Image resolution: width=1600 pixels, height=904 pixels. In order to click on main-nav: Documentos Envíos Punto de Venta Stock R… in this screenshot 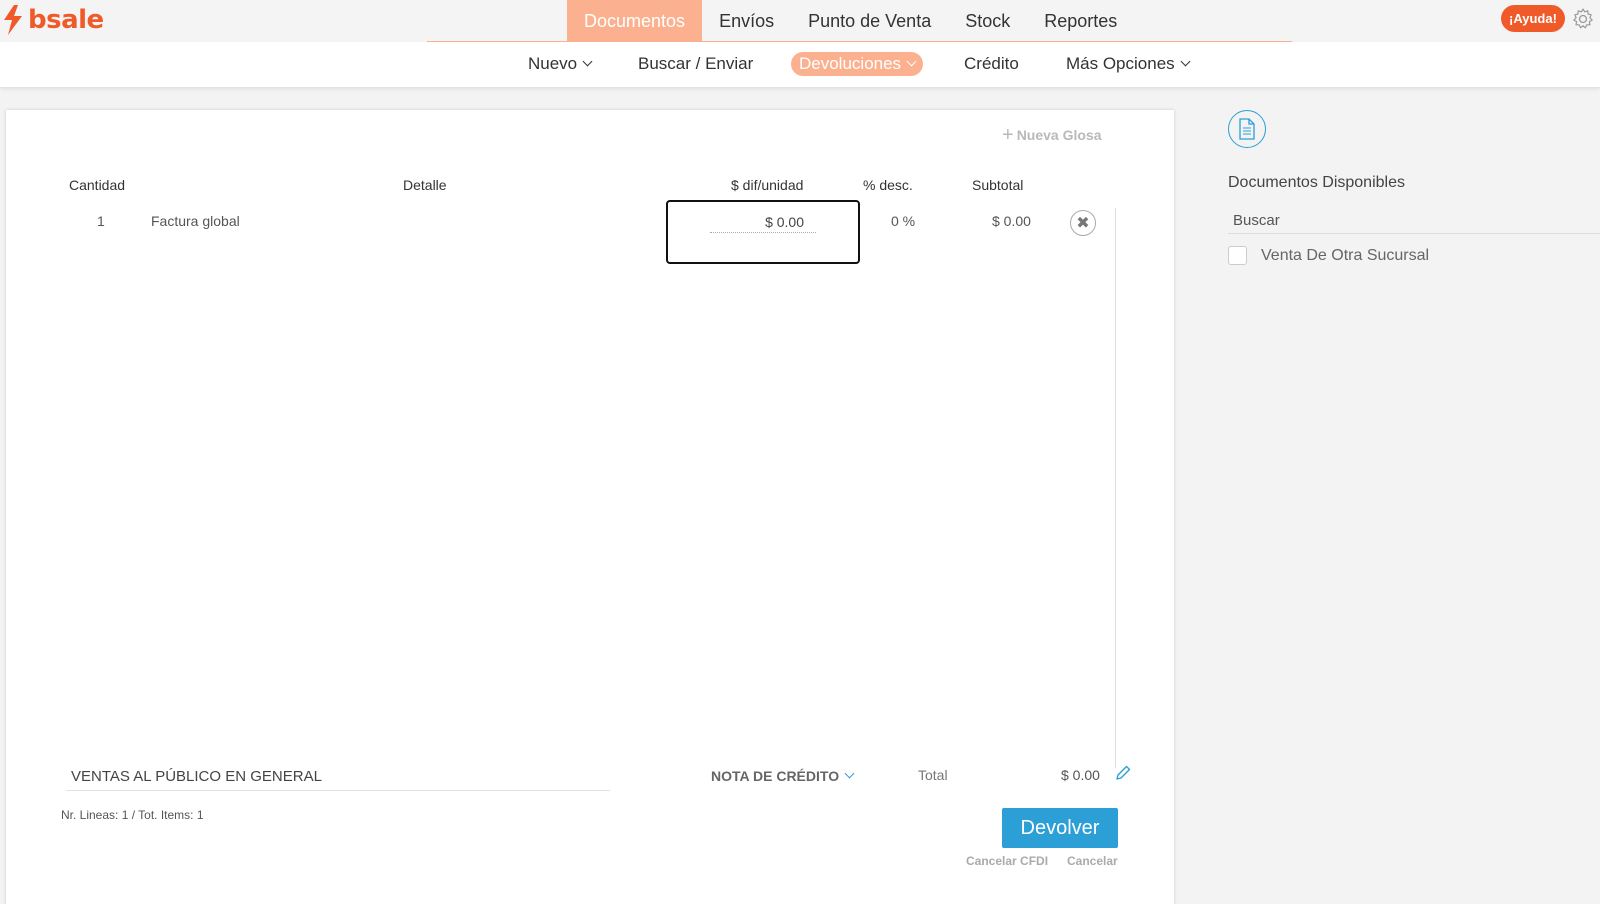, I will do `click(850, 21)`.